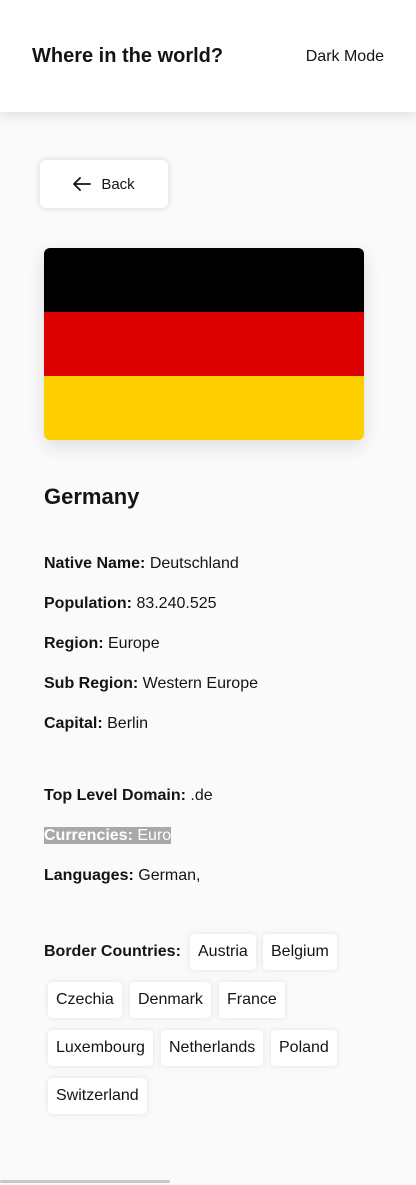 The height and width of the screenshot is (1185, 416). I want to click on border-chip-switzerland: Switzerland, so click(97, 1096).